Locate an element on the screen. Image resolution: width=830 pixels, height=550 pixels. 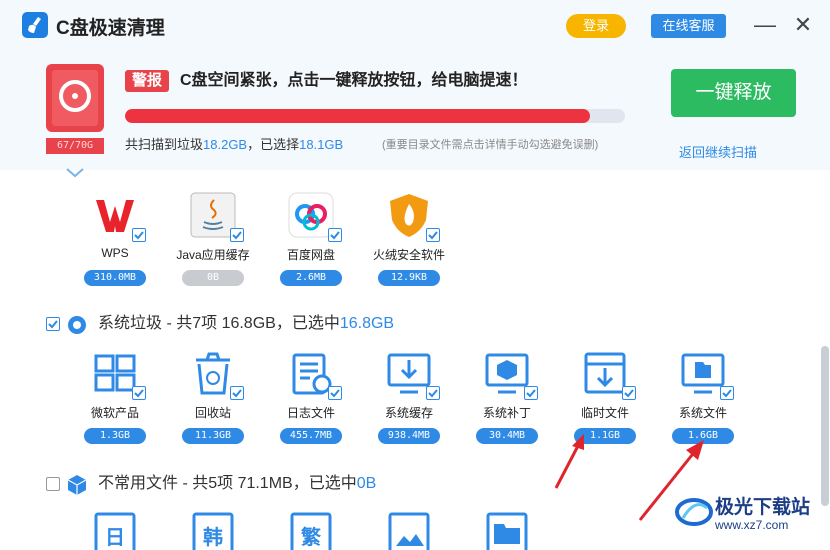
hard-disk-icon is located at coordinates (75, 98).